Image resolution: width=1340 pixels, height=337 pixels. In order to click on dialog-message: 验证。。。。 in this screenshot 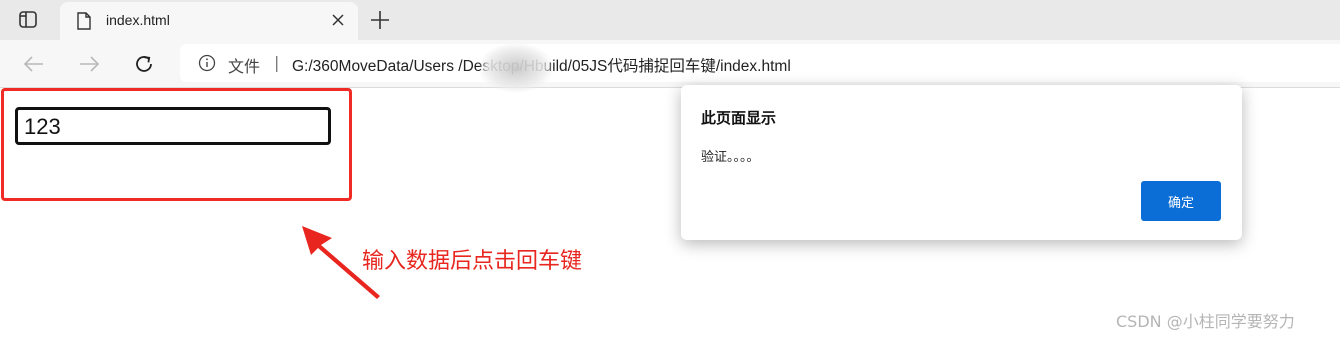, I will do `click(730, 157)`.